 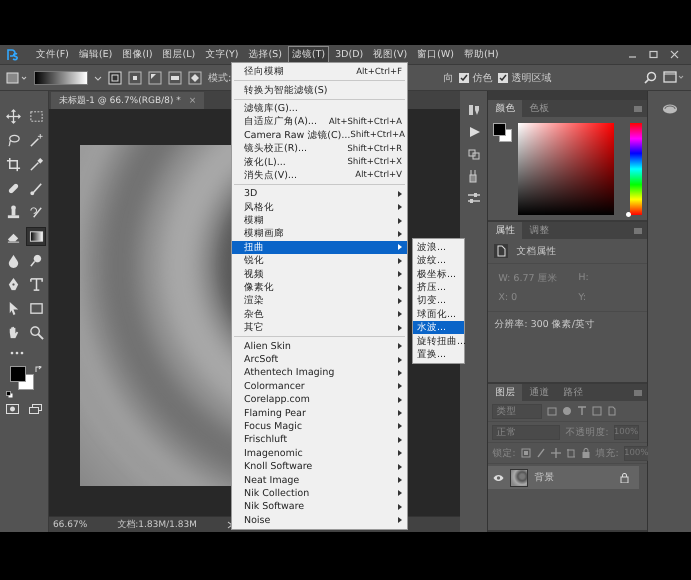 What do you see at coordinates (571, 453) in the screenshot?
I see `artboard-lock-icon` at bounding box center [571, 453].